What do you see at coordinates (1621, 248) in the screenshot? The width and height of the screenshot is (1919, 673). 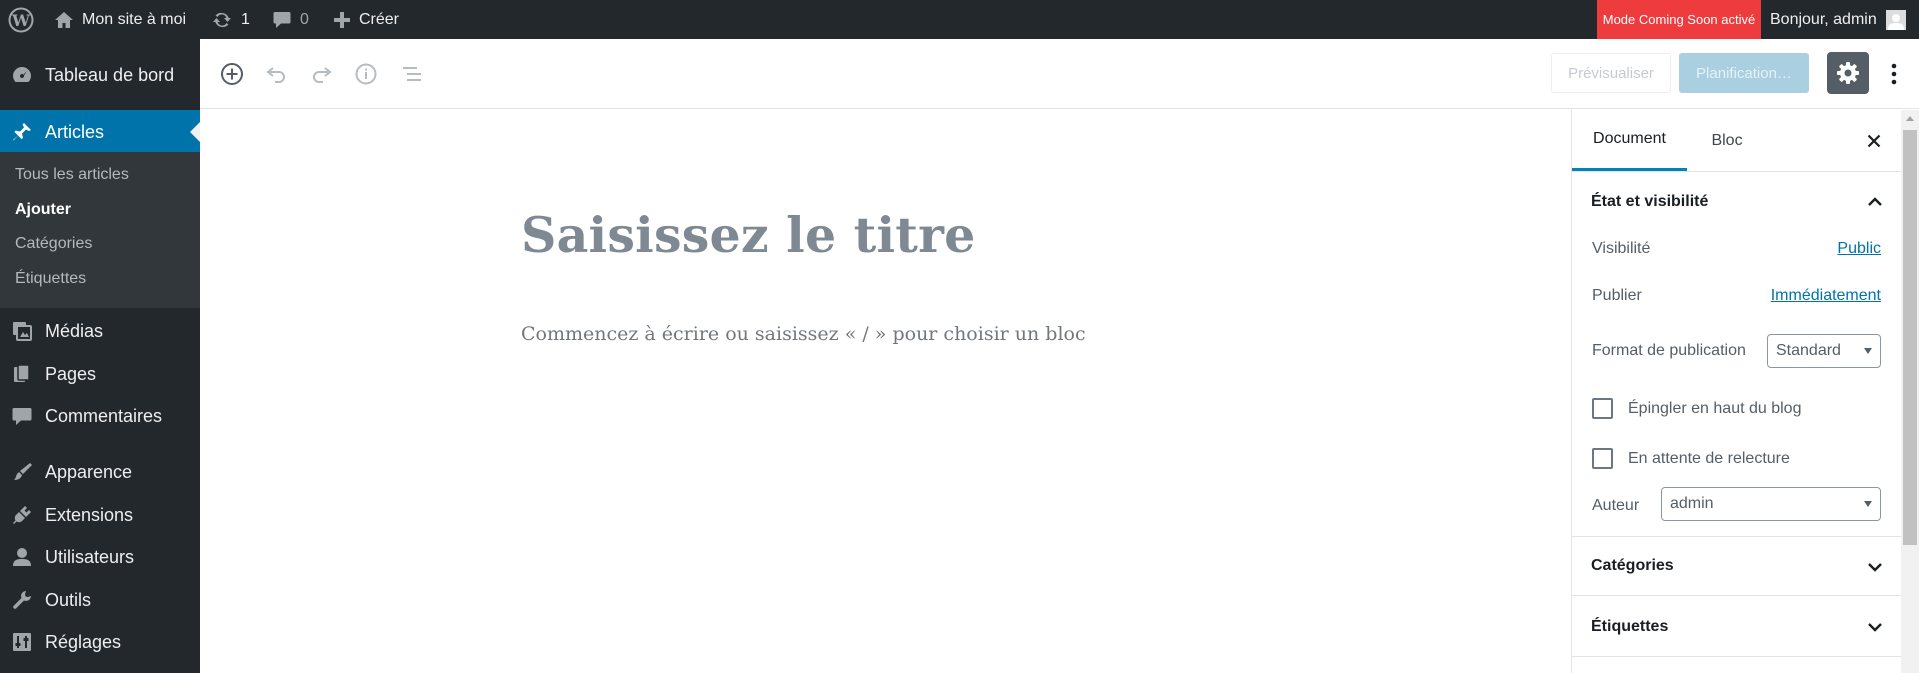 I see `visibility-label: Visibilité` at bounding box center [1621, 248].